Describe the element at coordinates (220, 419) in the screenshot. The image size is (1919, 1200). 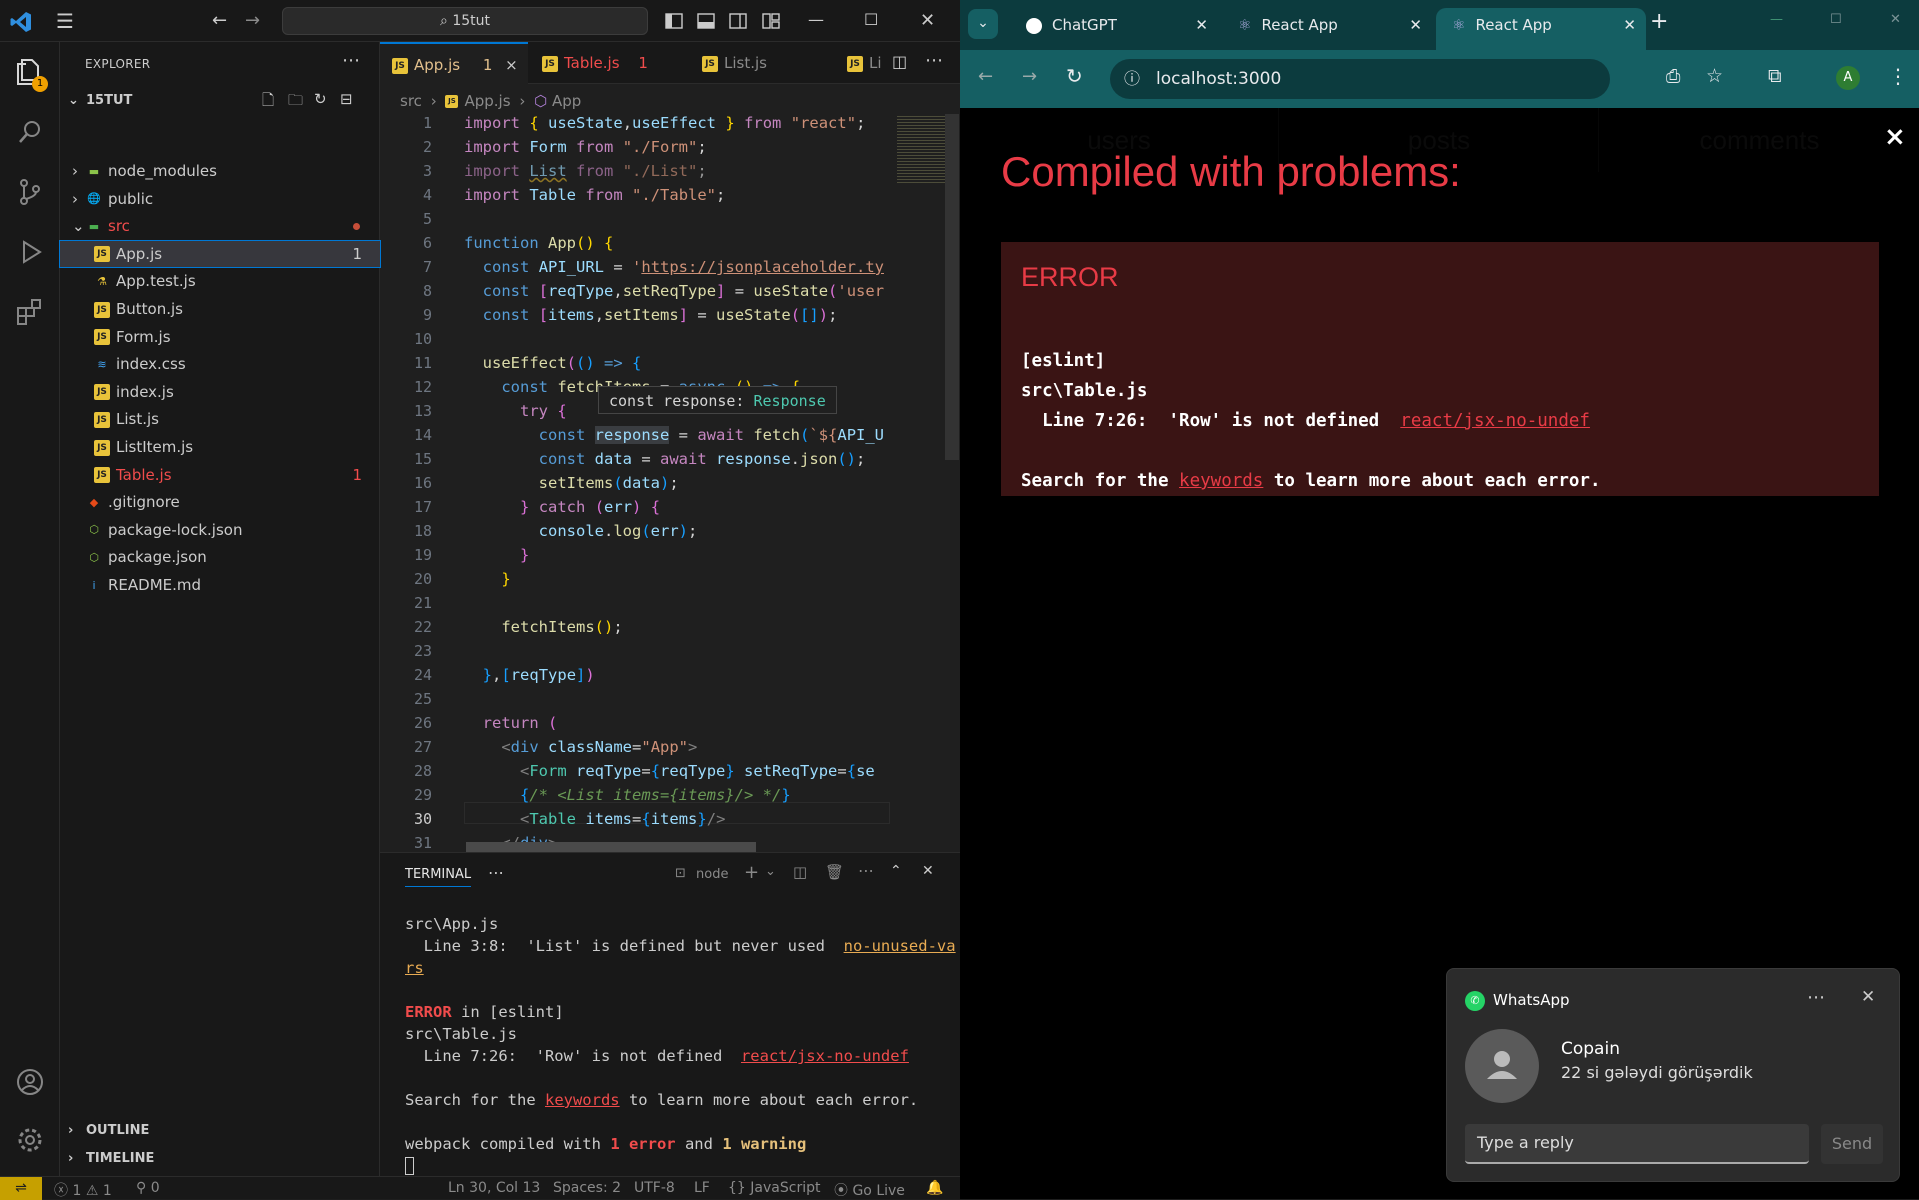
I see `tree-item-list-js: JS List.js` at that location.